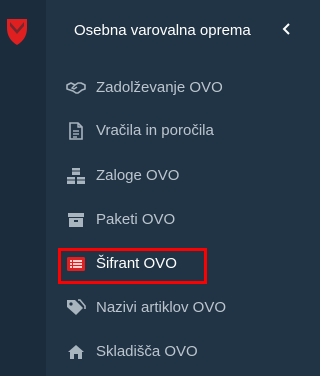 The image size is (320, 376). What do you see at coordinates (136, 219) in the screenshot?
I see `sidebar-item-label: Paketi OVO` at bounding box center [136, 219].